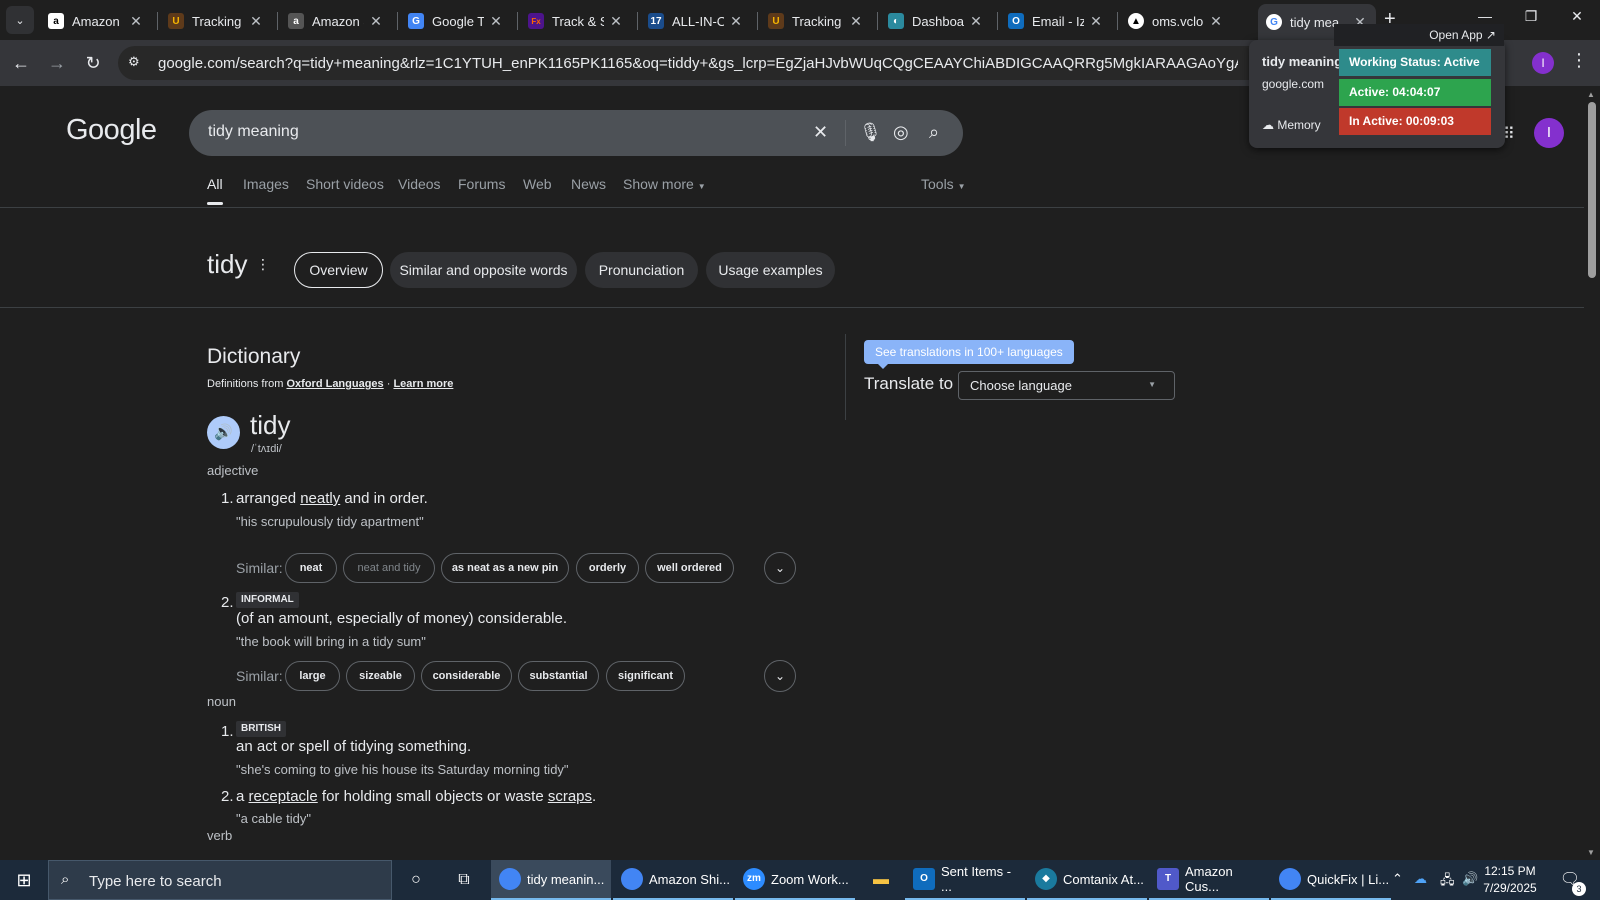 The height and width of the screenshot is (900, 1600). What do you see at coordinates (1176, 21) in the screenshot?
I see `tab-oms: ▲ oms.vclou ✕` at bounding box center [1176, 21].